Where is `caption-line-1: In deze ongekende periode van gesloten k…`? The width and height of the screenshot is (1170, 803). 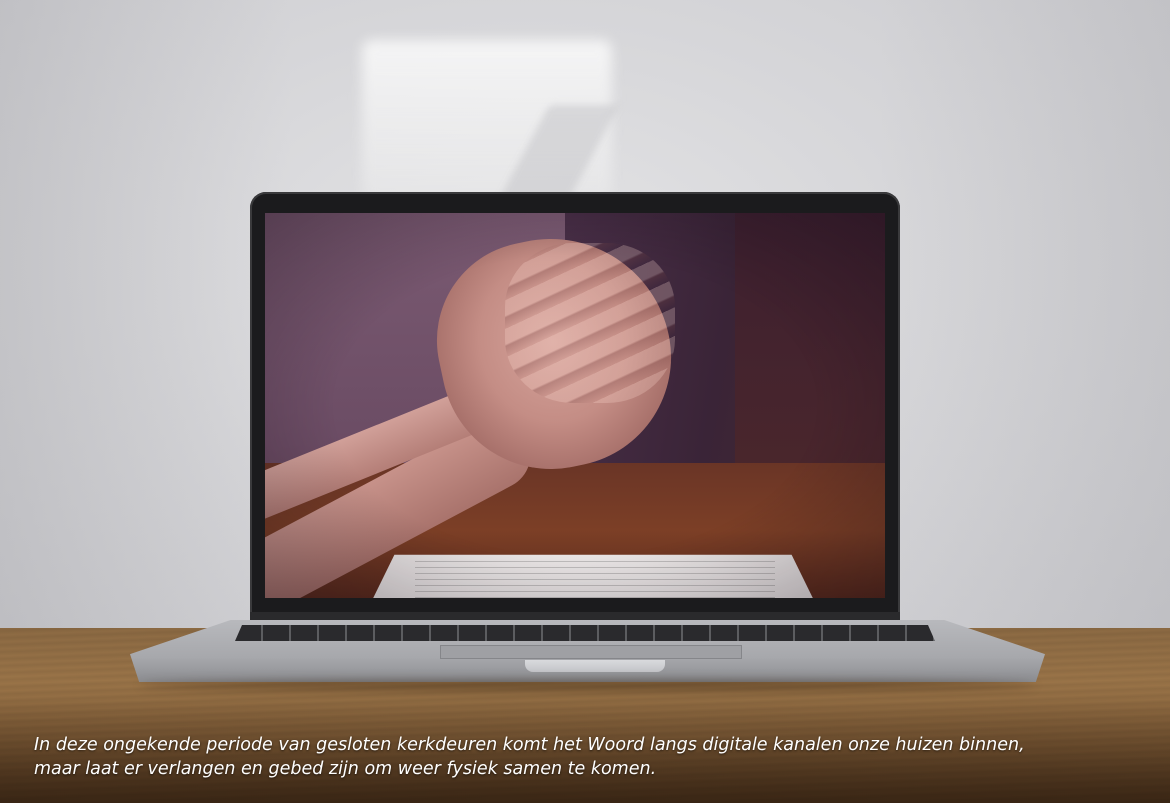
caption-line-1: In deze ongekende periode van gesloten k… is located at coordinates (529, 745).